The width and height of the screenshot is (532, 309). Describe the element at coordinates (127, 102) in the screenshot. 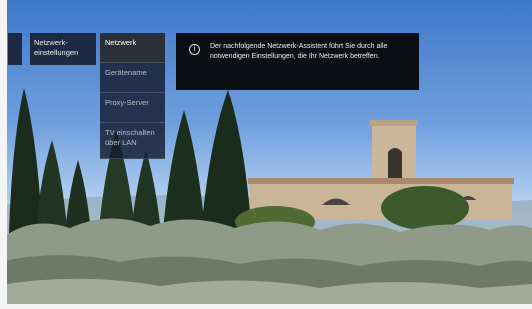

I see `menu-item-label: Proxy-Server` at that location.